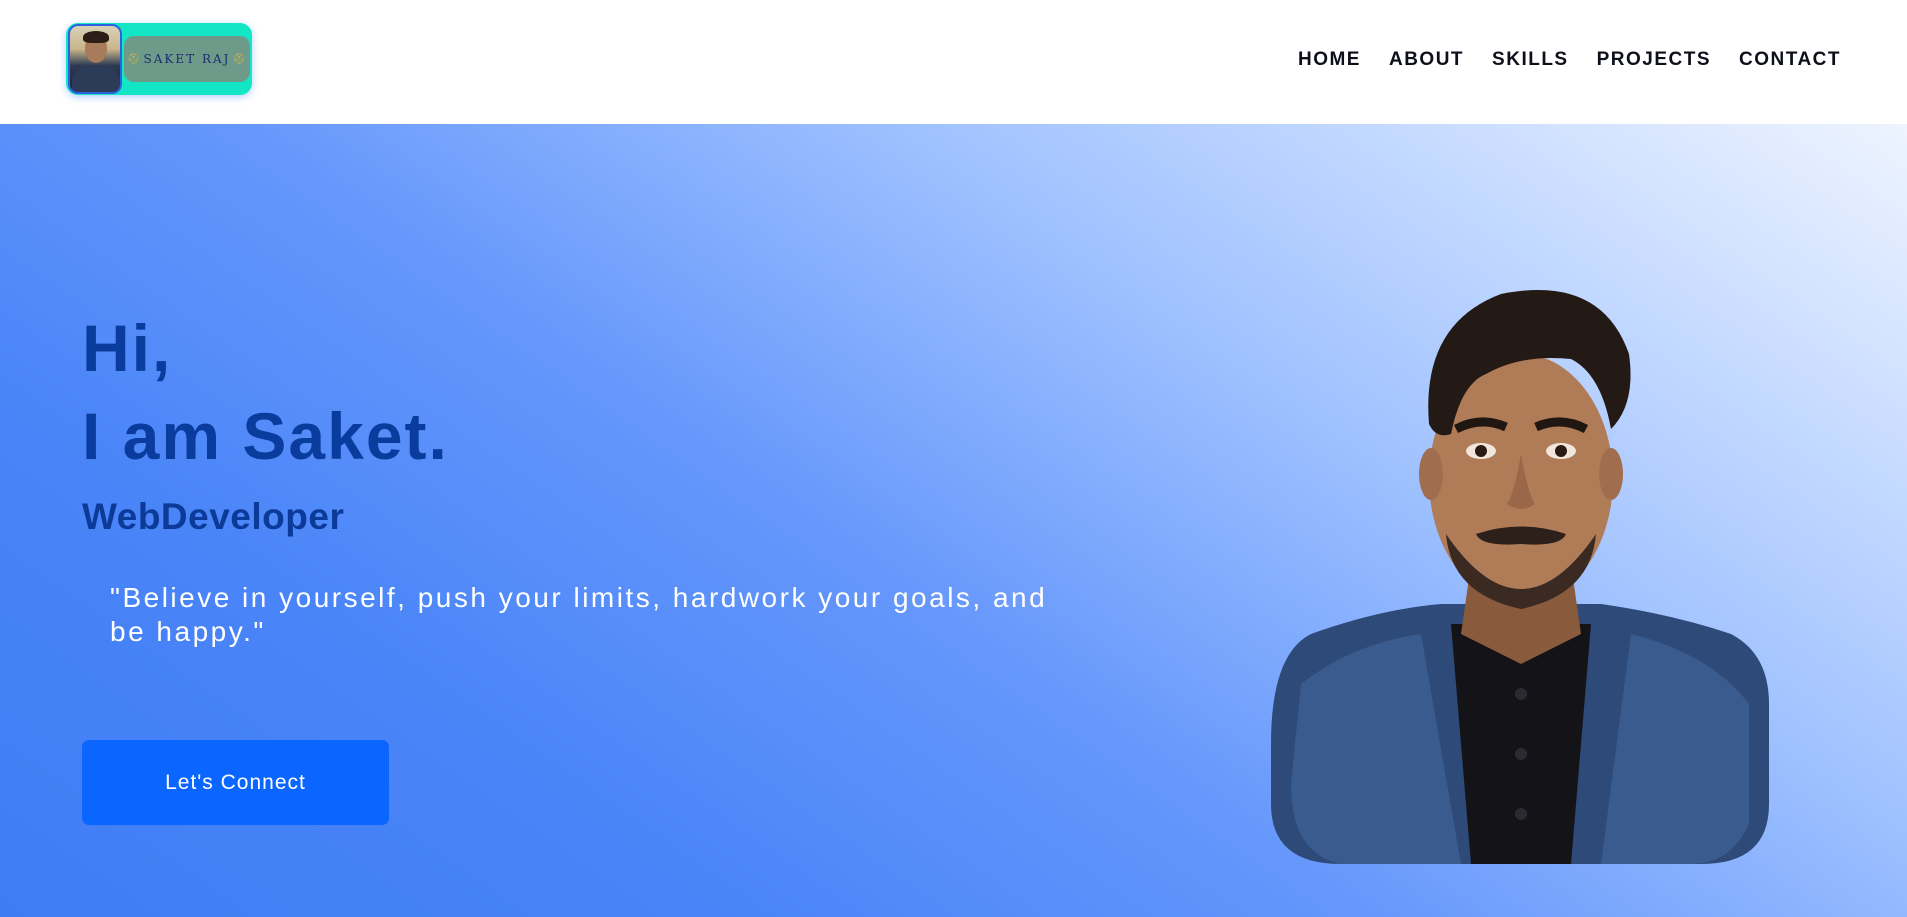  I want to click on greeting-line-name: I am Saket., so click(265, 436).